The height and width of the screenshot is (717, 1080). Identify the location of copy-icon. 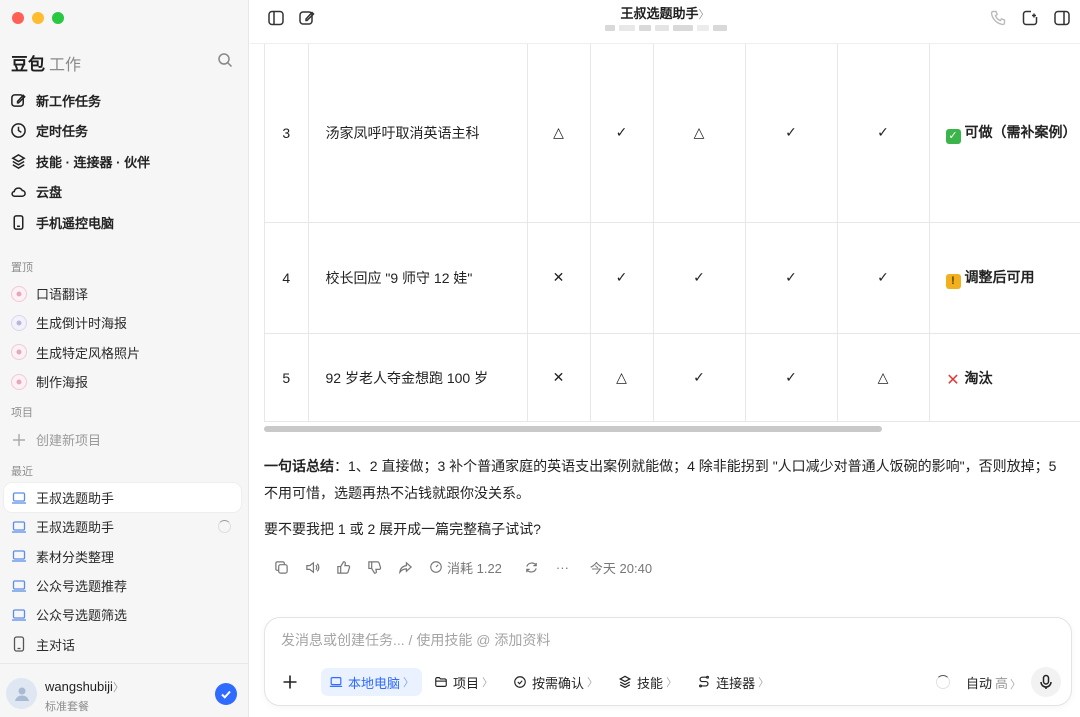
(281, 567).